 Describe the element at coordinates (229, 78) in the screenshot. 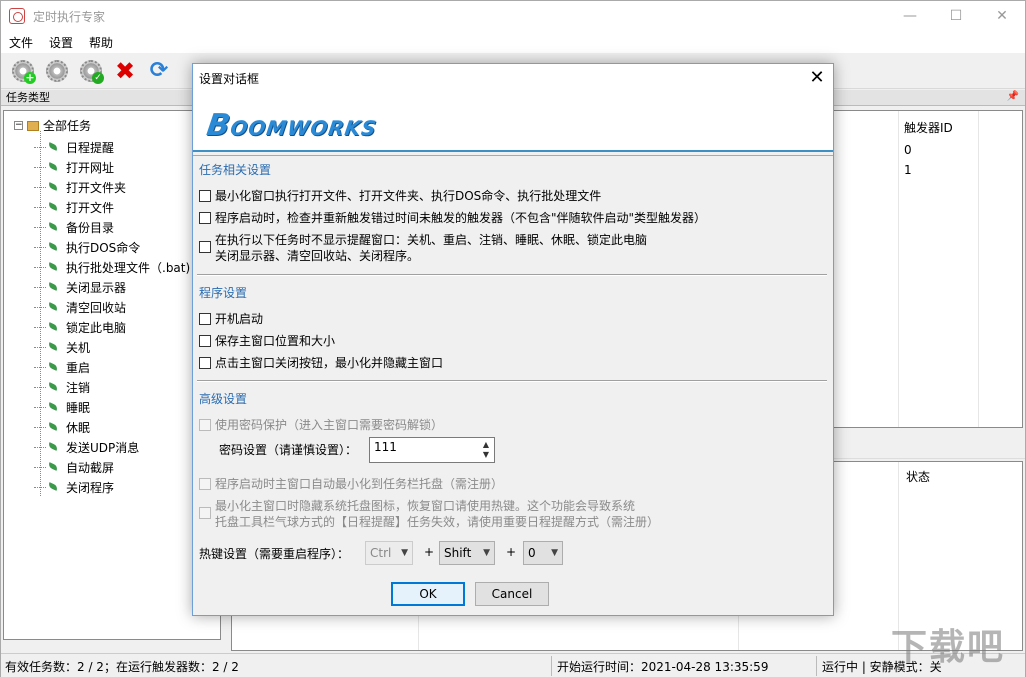

I see `dialog-title: 设置对话框` at that location.